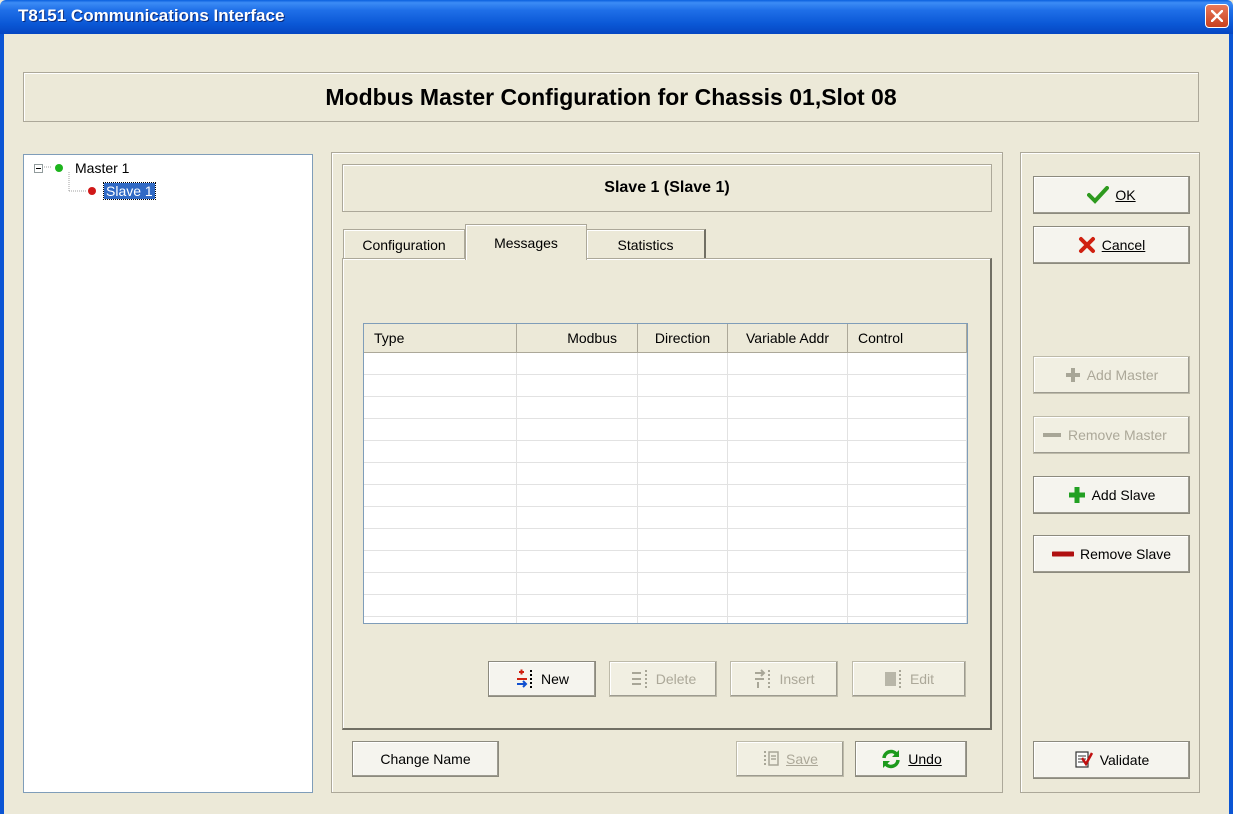 This screenshot has width=1233, height=814. I want to click on cancel-button: Cancel, so click(1111, 245).